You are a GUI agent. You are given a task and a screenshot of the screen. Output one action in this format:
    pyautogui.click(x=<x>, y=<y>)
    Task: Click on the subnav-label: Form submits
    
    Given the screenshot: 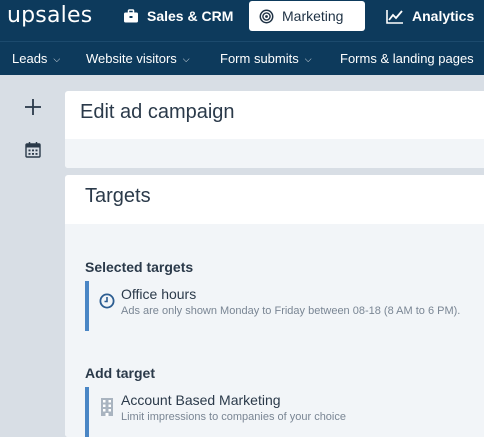 What is the action you would take?
    pyautogui.click(x=259, y=58)
    